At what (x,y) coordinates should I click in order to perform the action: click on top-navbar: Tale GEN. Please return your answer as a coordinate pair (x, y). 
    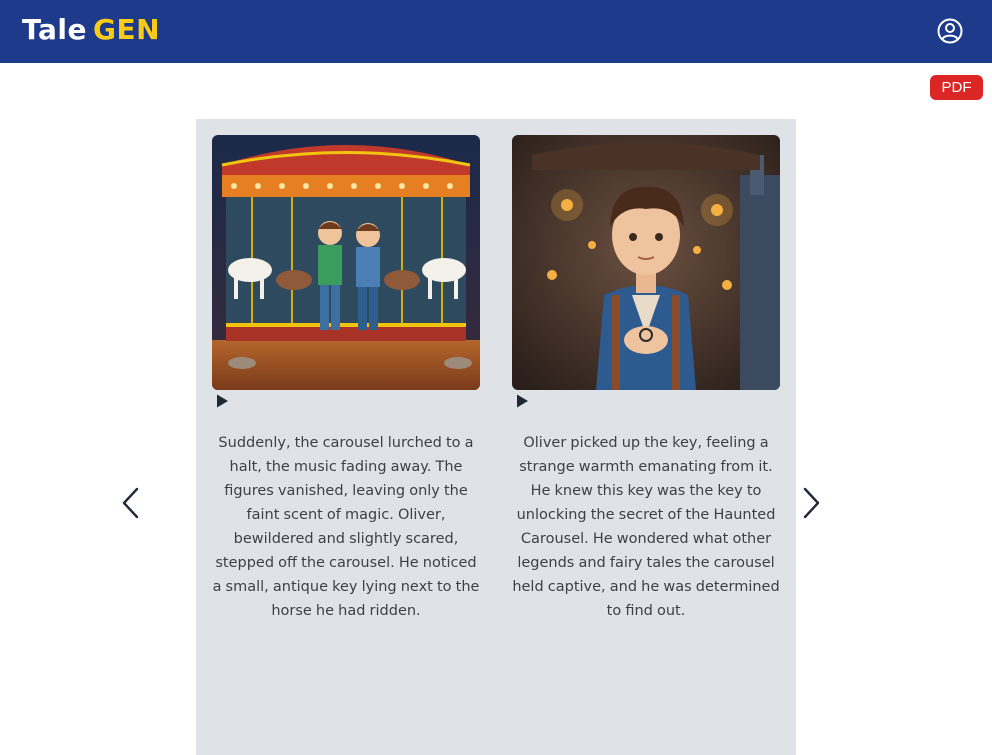
    Looking at the image, I should click on (496, 31).